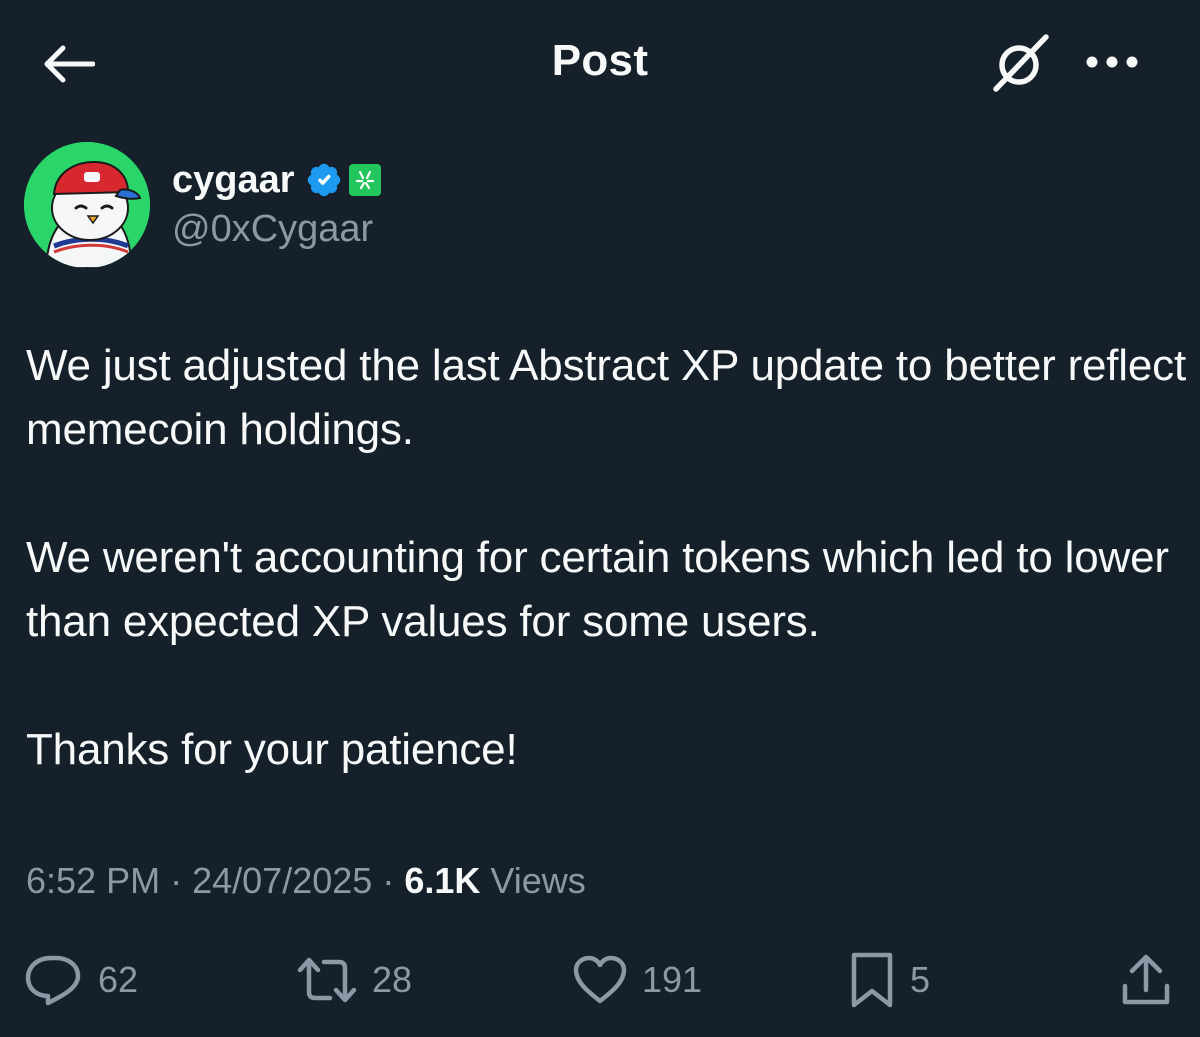 The height and width of the screenshot is (1037, 1200). I want to click on repost-button: 28, so click(354, 980).